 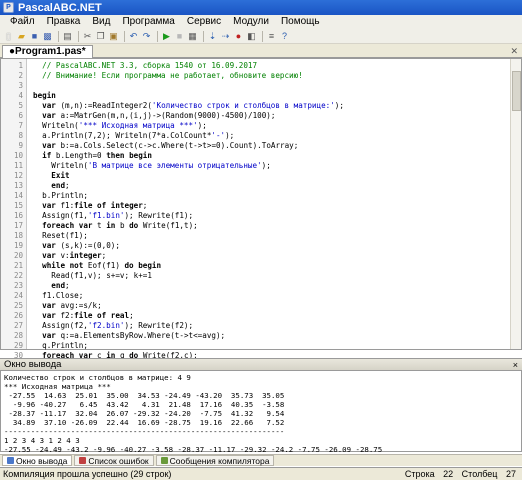 I want to click on save-icon: ■, so click(x=34, y=36).